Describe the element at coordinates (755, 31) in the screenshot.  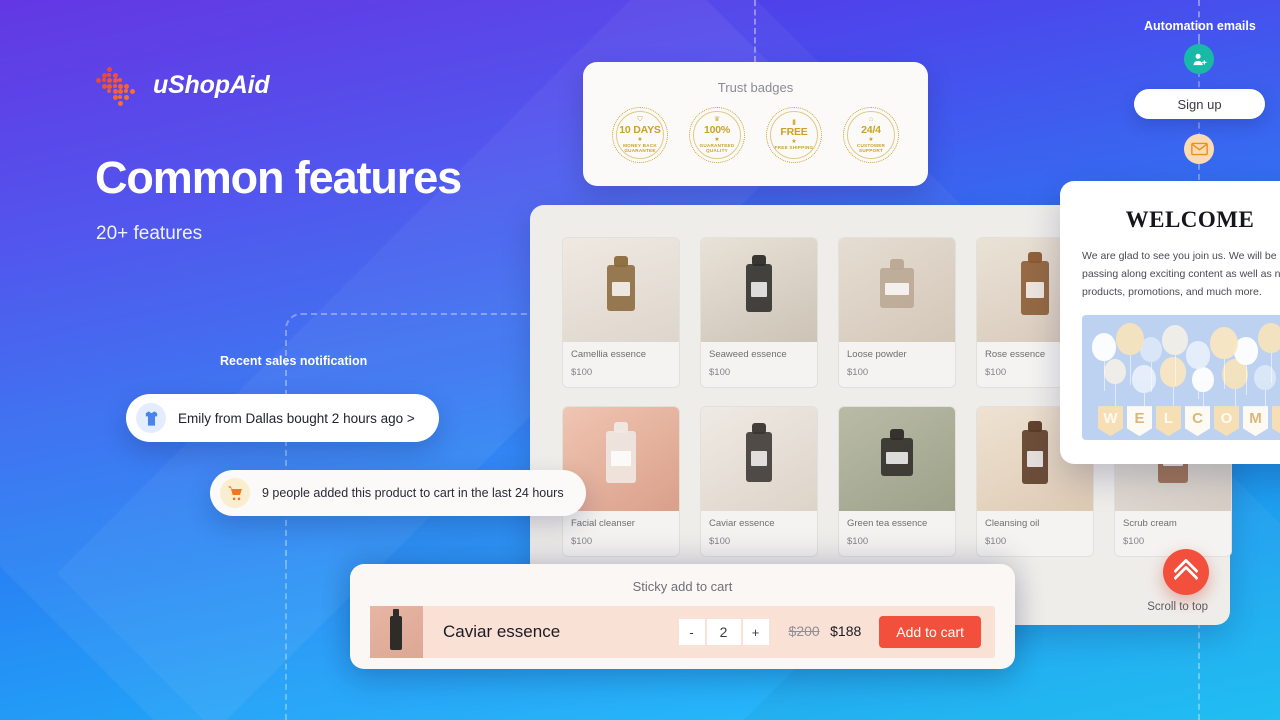
I see `guide-line-top` at that location.